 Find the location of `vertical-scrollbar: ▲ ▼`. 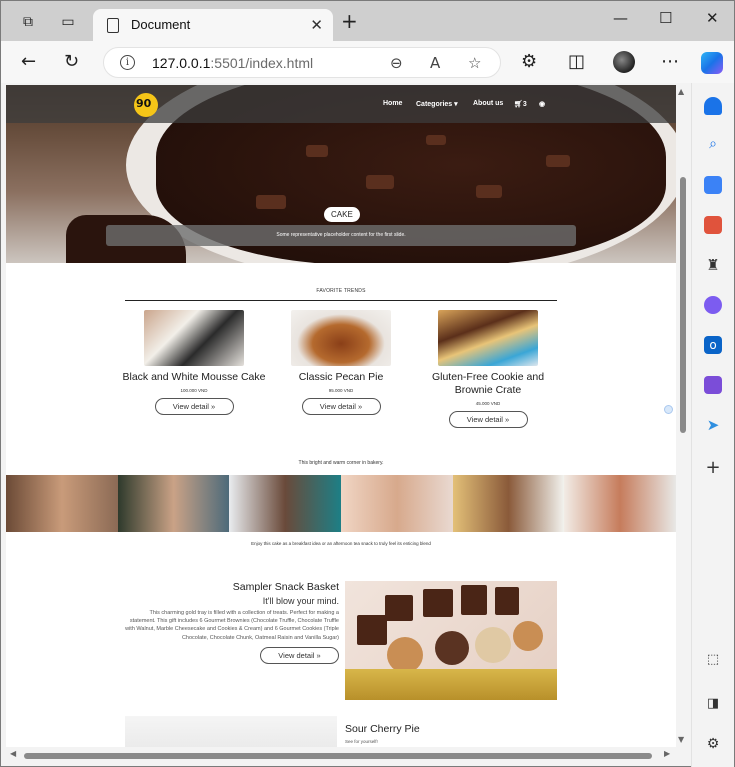

vertical-scrollbar: ▲ ▼ is located at coordinates (683, 416).